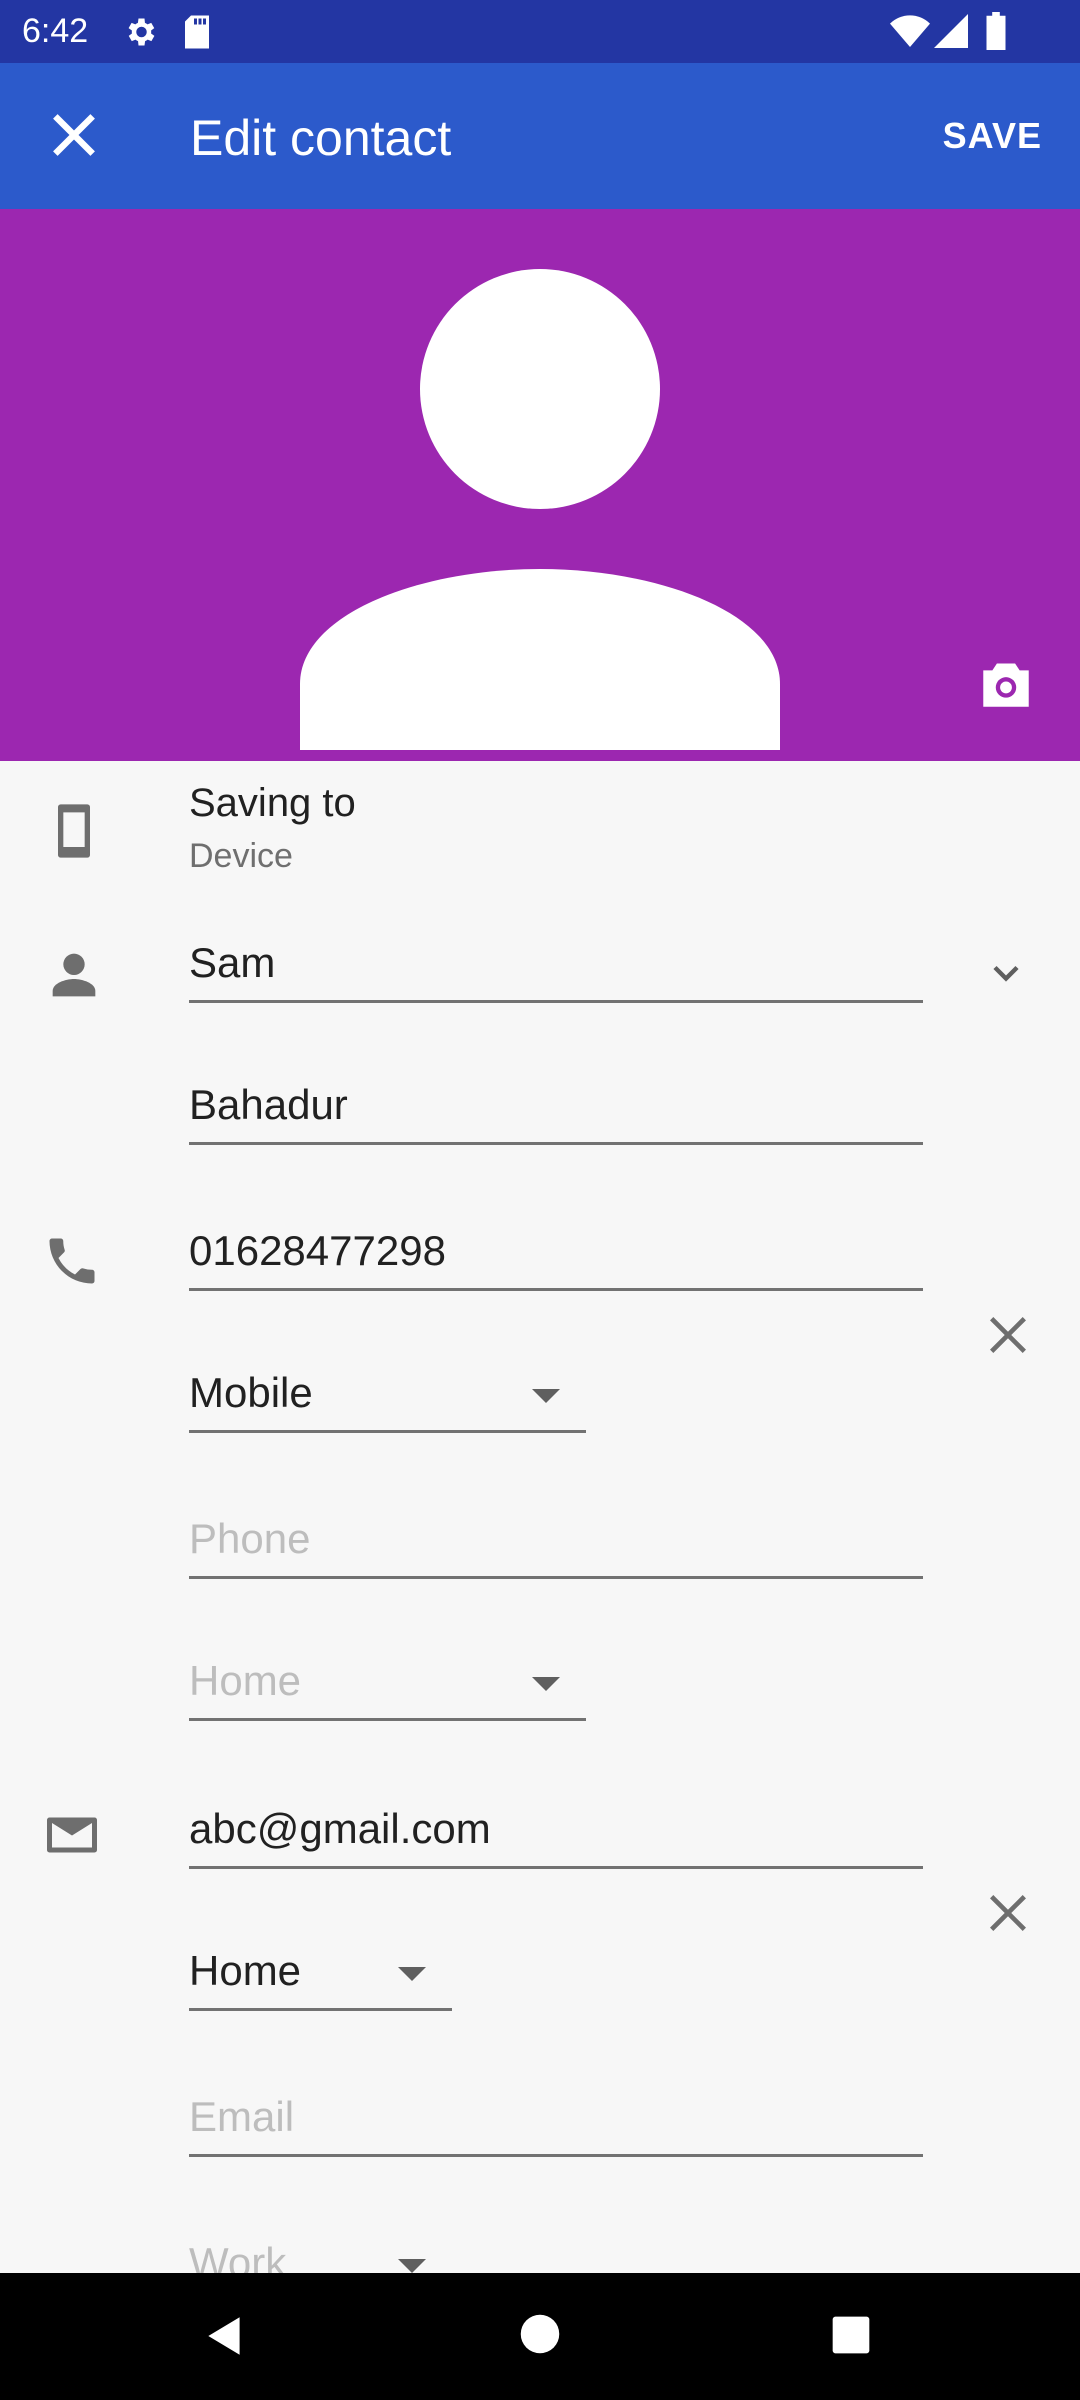 The image size is (1080, 2400). What do you see at coordinates (556, 1258) in the screenshot?
I see `phone-number-field: 01628477298` at bounding box center [556, 1258].